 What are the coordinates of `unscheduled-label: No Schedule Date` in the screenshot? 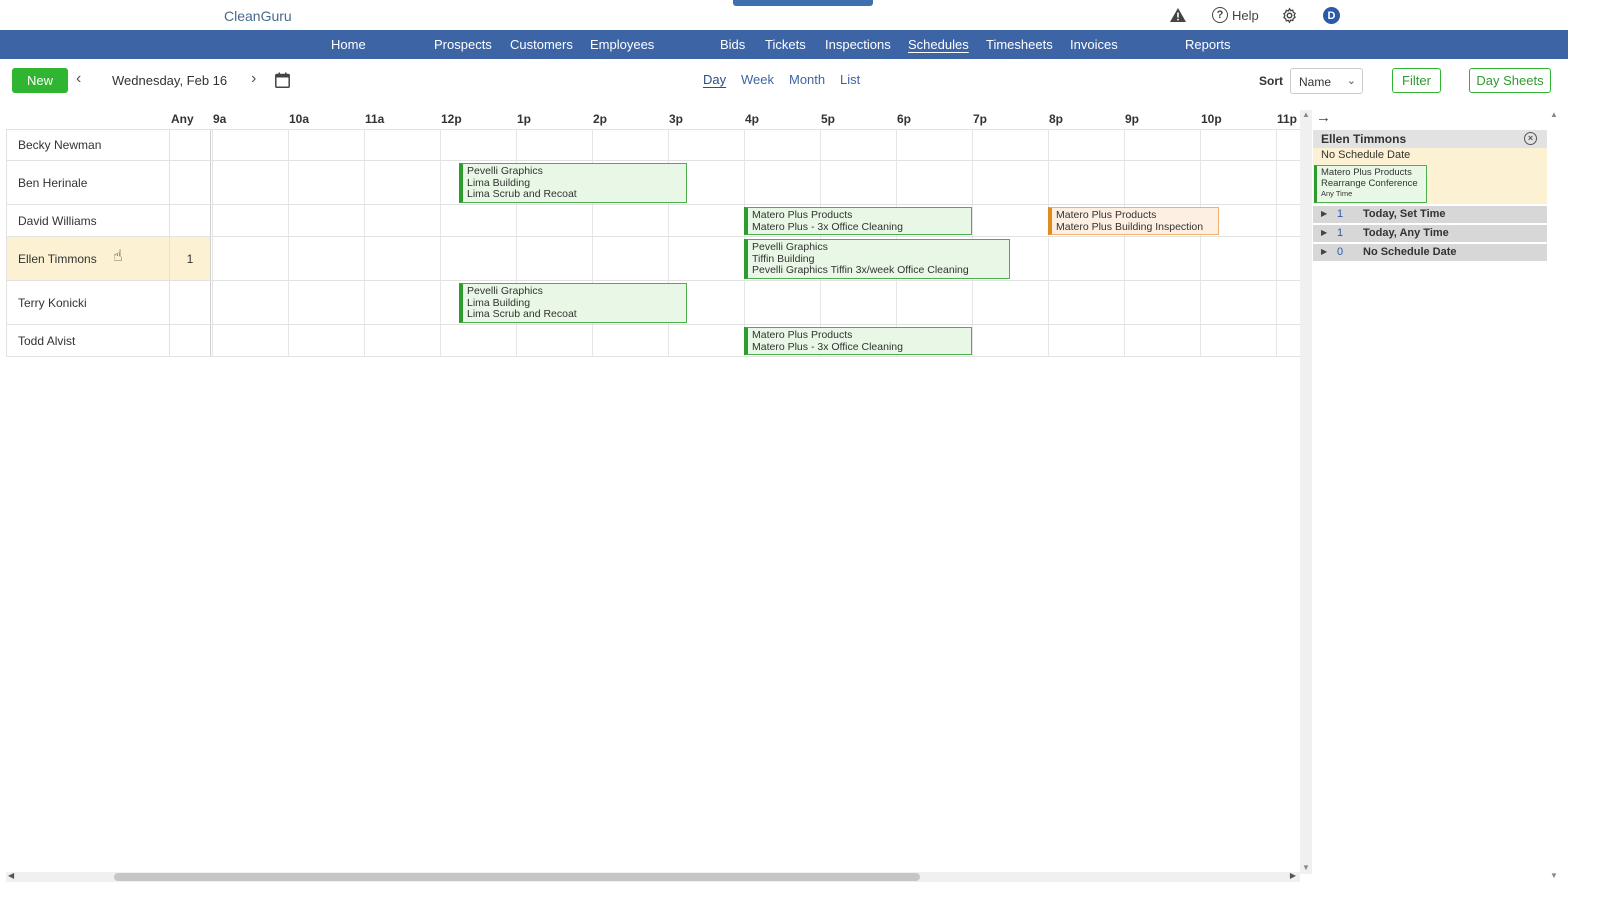 It's located at (1366, 155).